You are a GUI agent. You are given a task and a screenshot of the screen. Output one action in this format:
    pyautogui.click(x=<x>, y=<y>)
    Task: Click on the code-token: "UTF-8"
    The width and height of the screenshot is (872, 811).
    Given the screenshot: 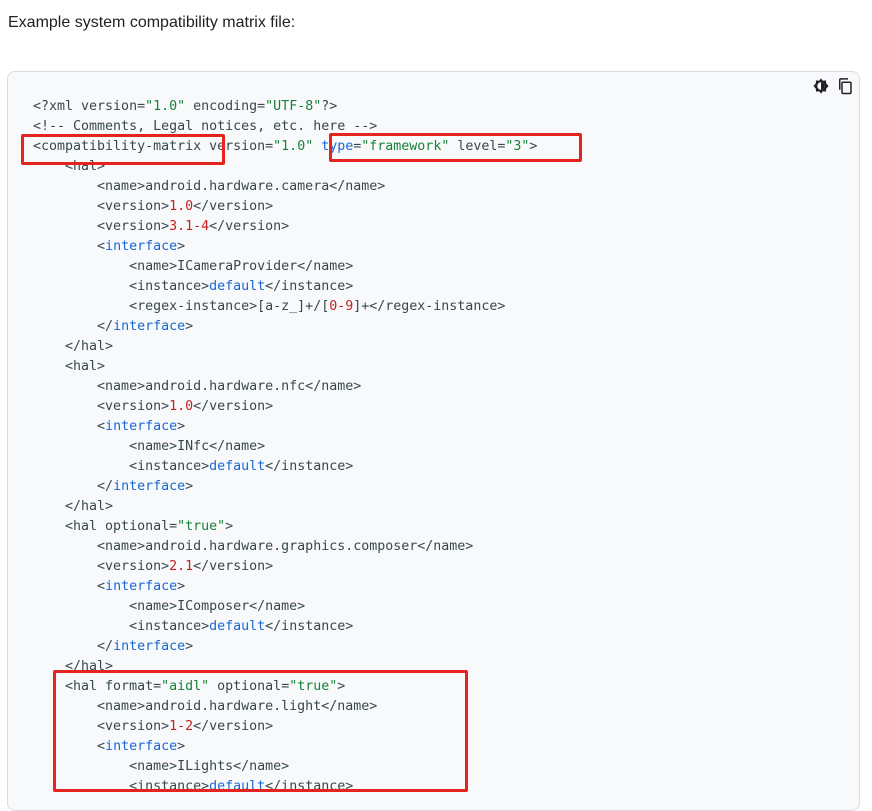 What is the action you would take?
    pyautogui.click(x=293, y=106)
    